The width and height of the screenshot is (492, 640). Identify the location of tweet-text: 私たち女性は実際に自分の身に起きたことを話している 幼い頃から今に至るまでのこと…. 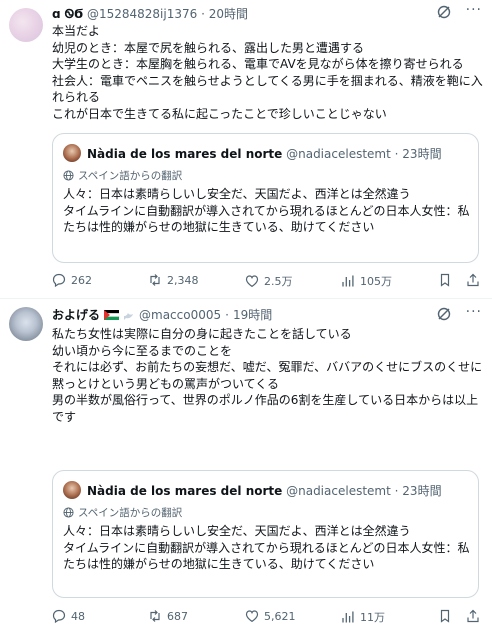
(267, 375).